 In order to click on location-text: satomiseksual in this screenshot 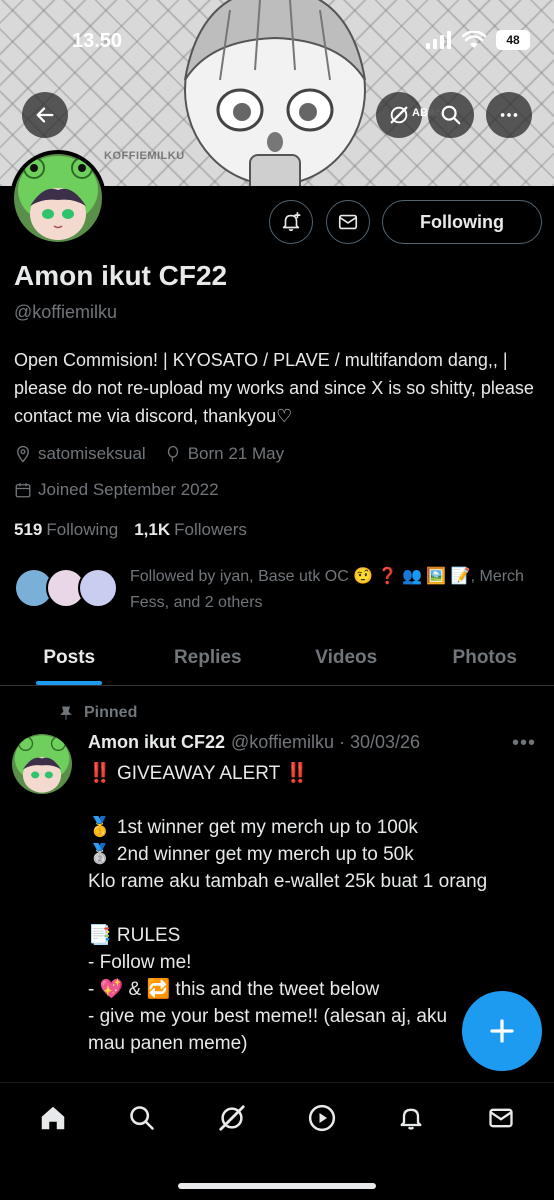, I will do `click(92, 453)`.